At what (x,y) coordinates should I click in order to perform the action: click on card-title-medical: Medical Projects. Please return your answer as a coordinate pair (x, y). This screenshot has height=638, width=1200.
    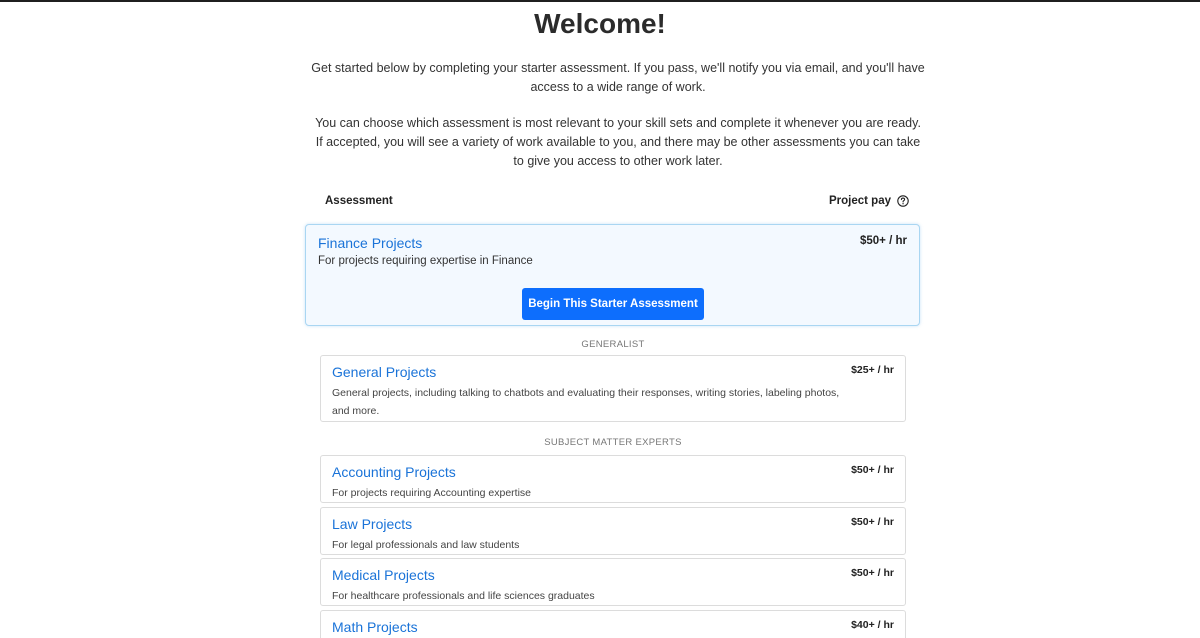
    Looking at the image, I should click on (383, 575).